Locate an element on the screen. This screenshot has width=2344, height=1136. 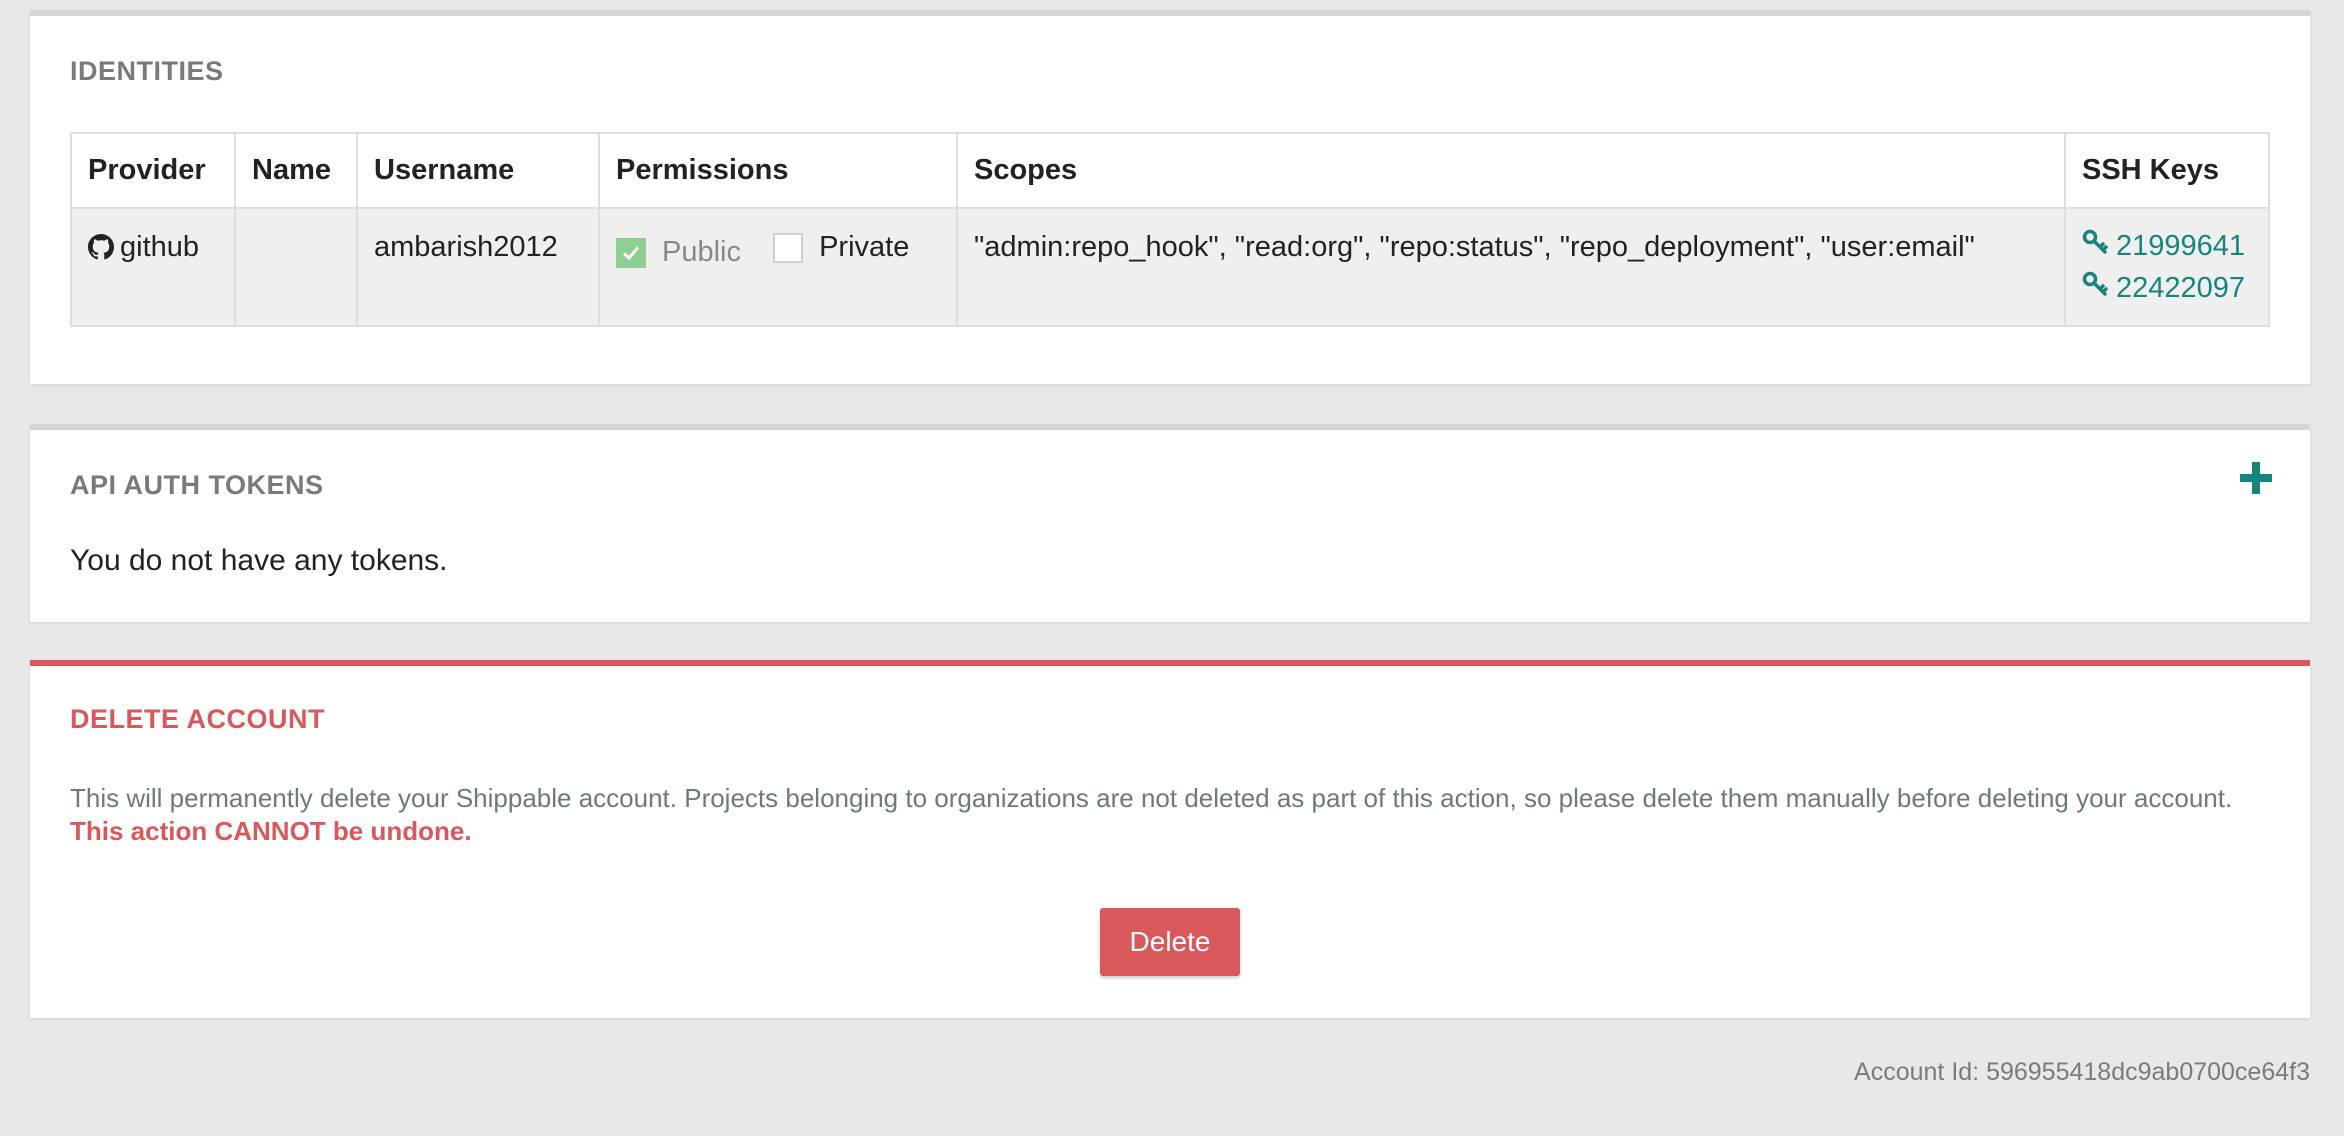
ssh-key-id: 22422097 is located at coordinates (2181, 288).